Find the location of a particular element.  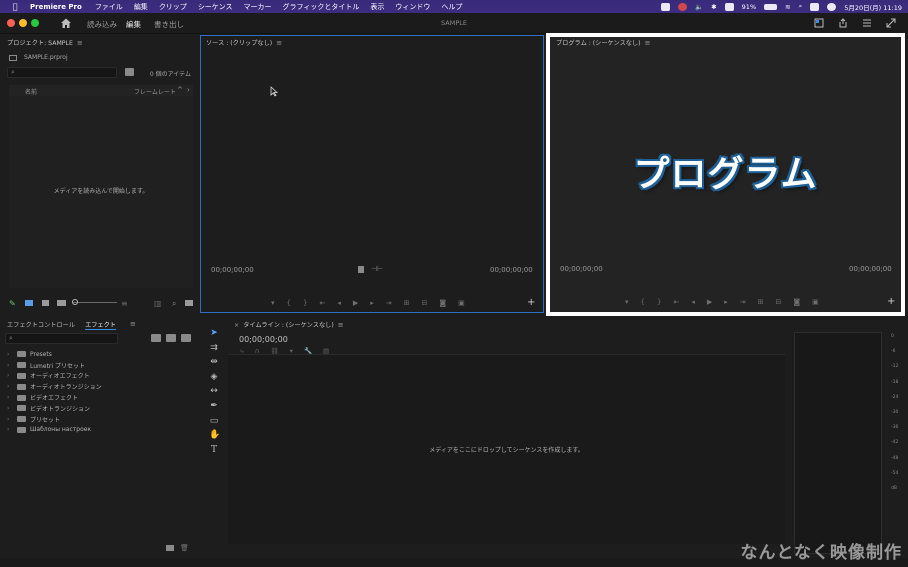

tab-import: 読み込み is located at coordinates (102, 24).